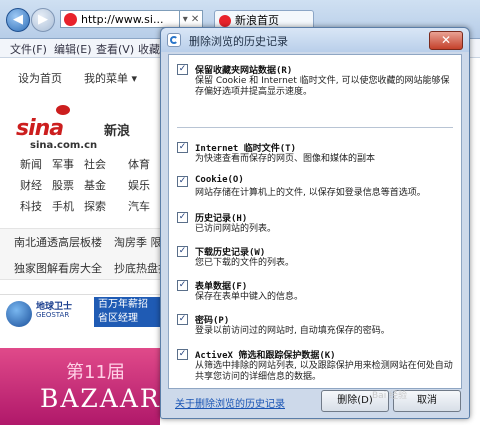 The height and width of the screenshot is (425, 480). Describe the element at coordinates (80, 320) in the screenshot. I see `geostar-ad: 地球卫士 GEOSTAR 百万年薪招 省区经理` at that location.